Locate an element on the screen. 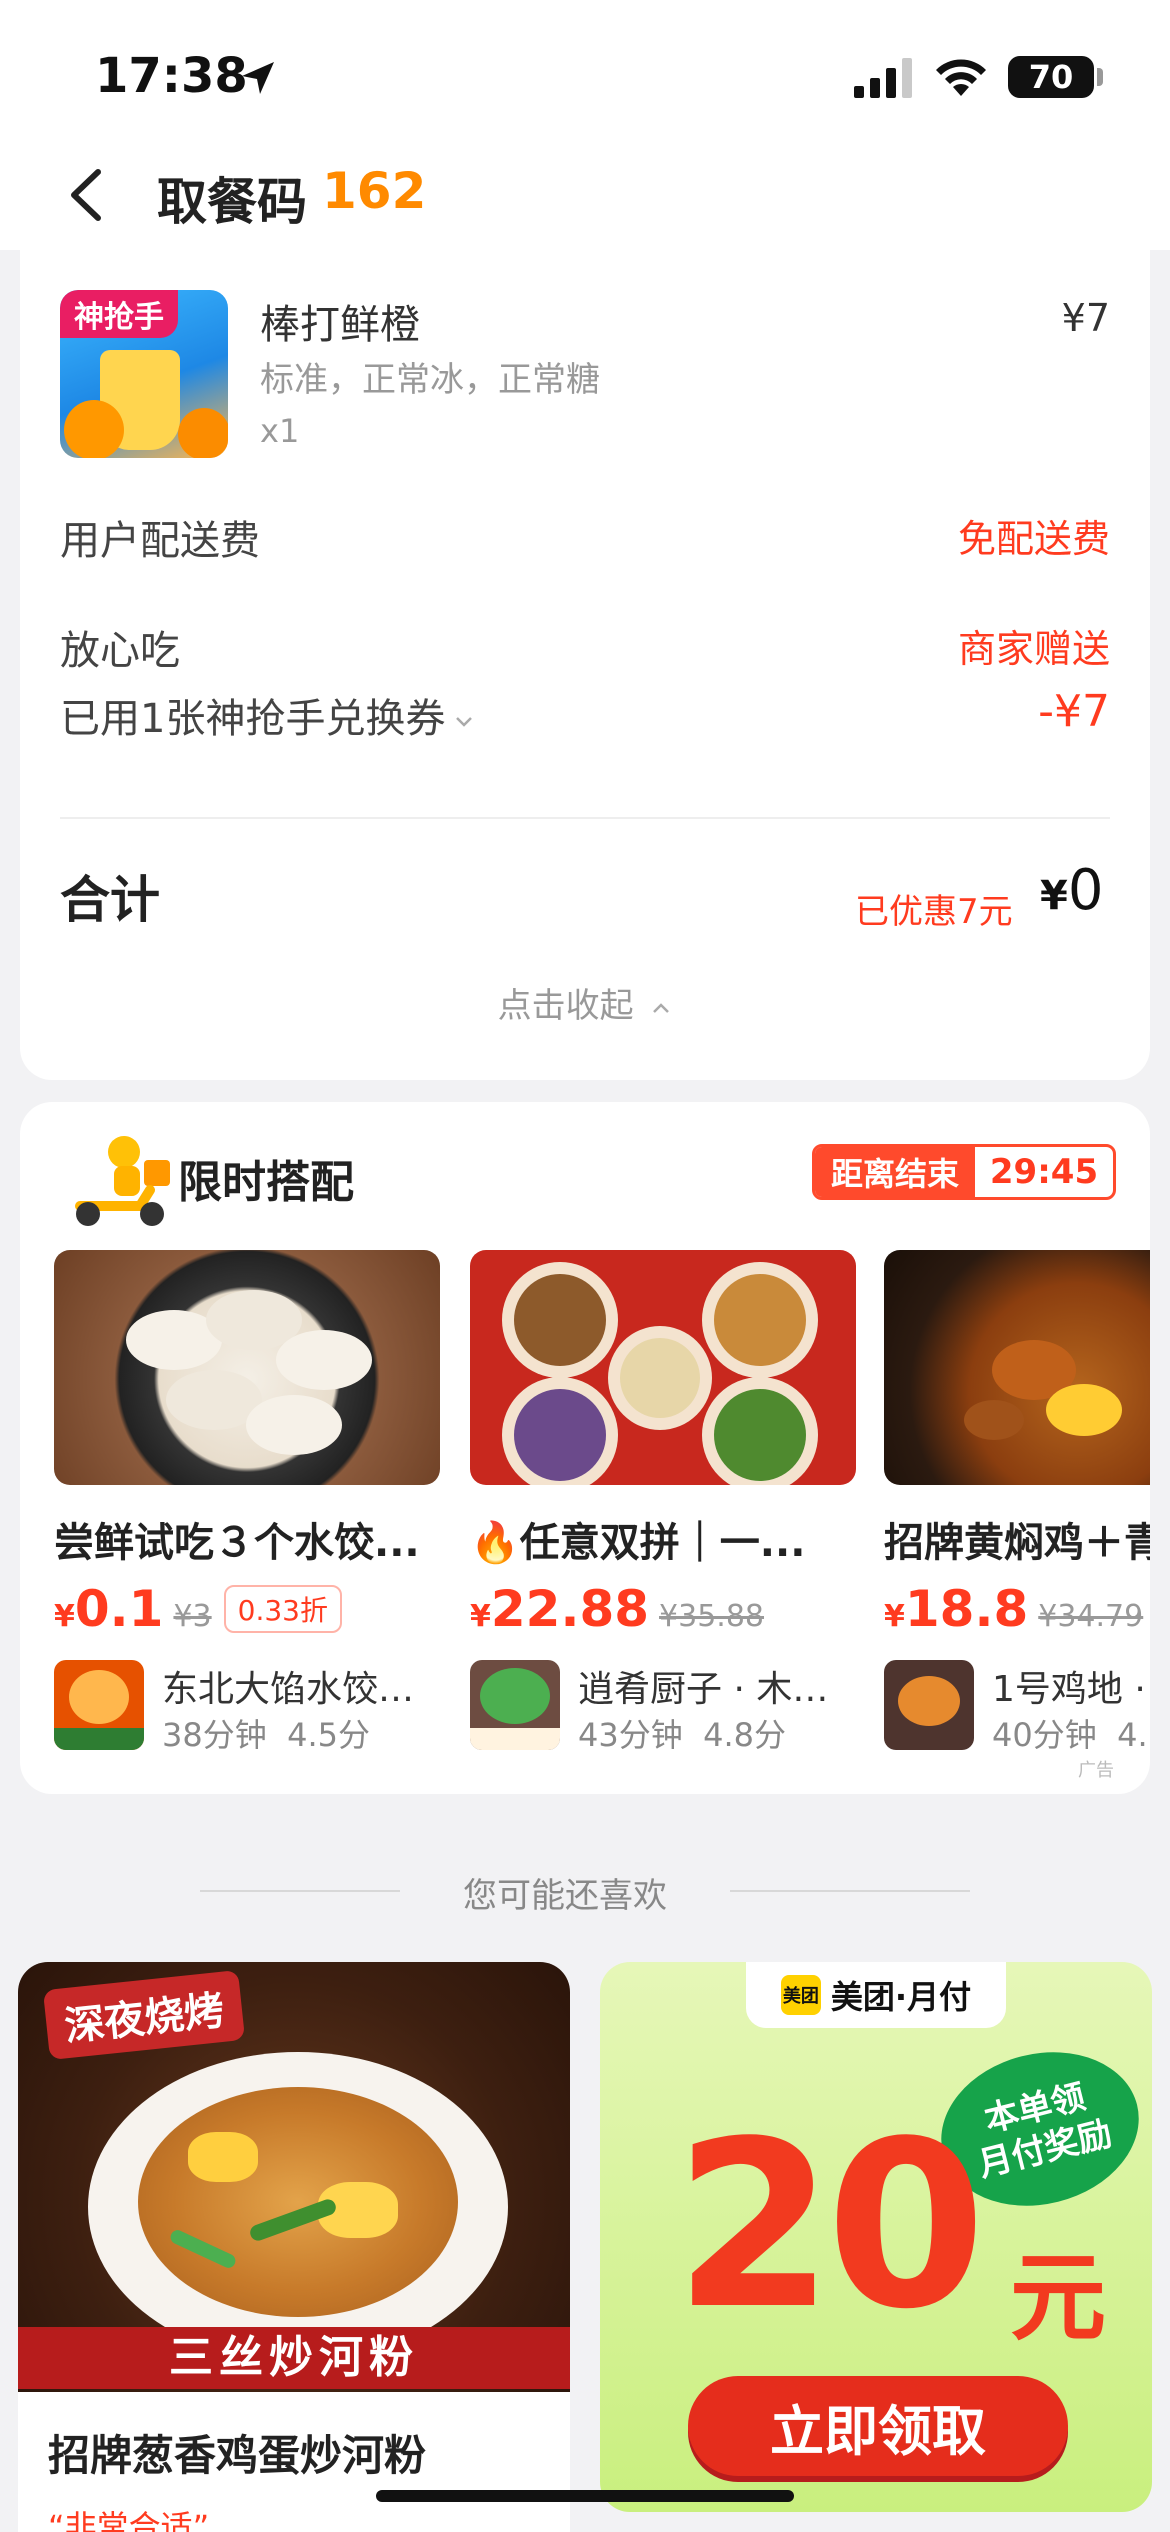 This screenshot has width=1170, height=2532. location-arrow-icon is located at coordinates (258, 78).